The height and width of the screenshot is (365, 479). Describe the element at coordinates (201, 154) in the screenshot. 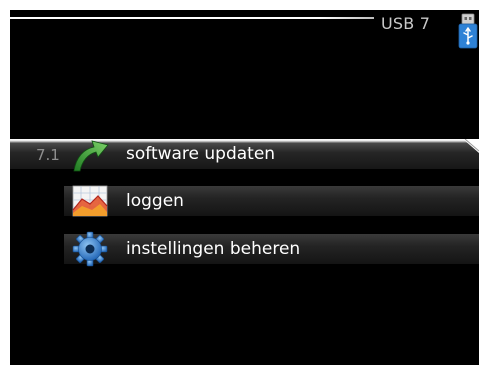

I see `menu-item-label: software updaten` at that location.